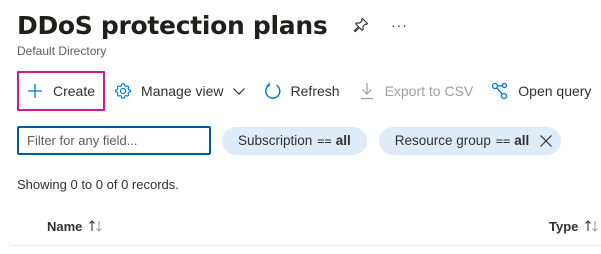  What do you see at coordinates (503, 140) in the screenshot?
I see `resource-group-filter-operator: ==` at bounding box center [503, 140].